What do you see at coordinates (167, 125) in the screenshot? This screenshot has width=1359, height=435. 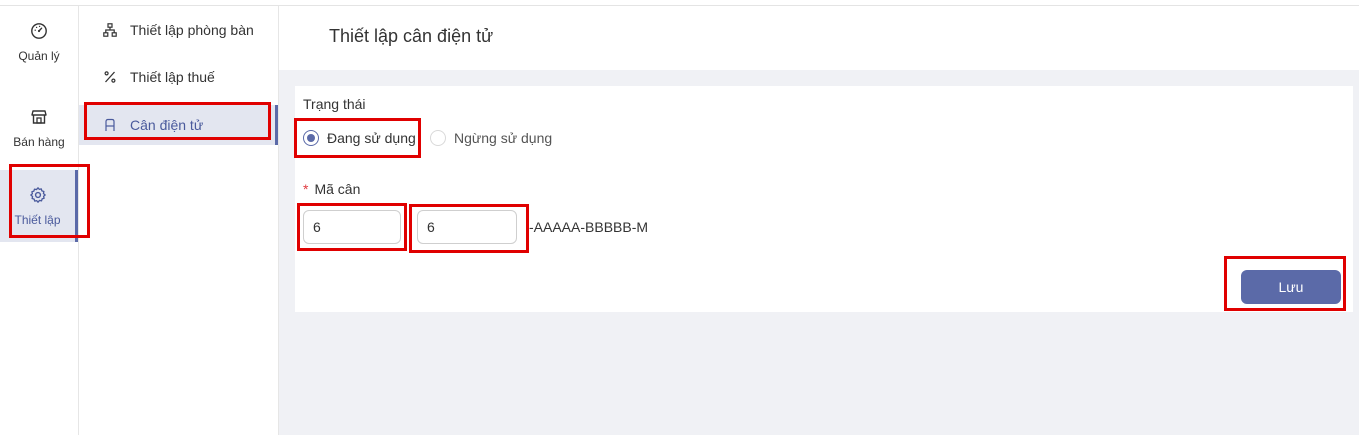 I see `submenu-item-label: Cân điện tử` at bounding box center [167, 125].